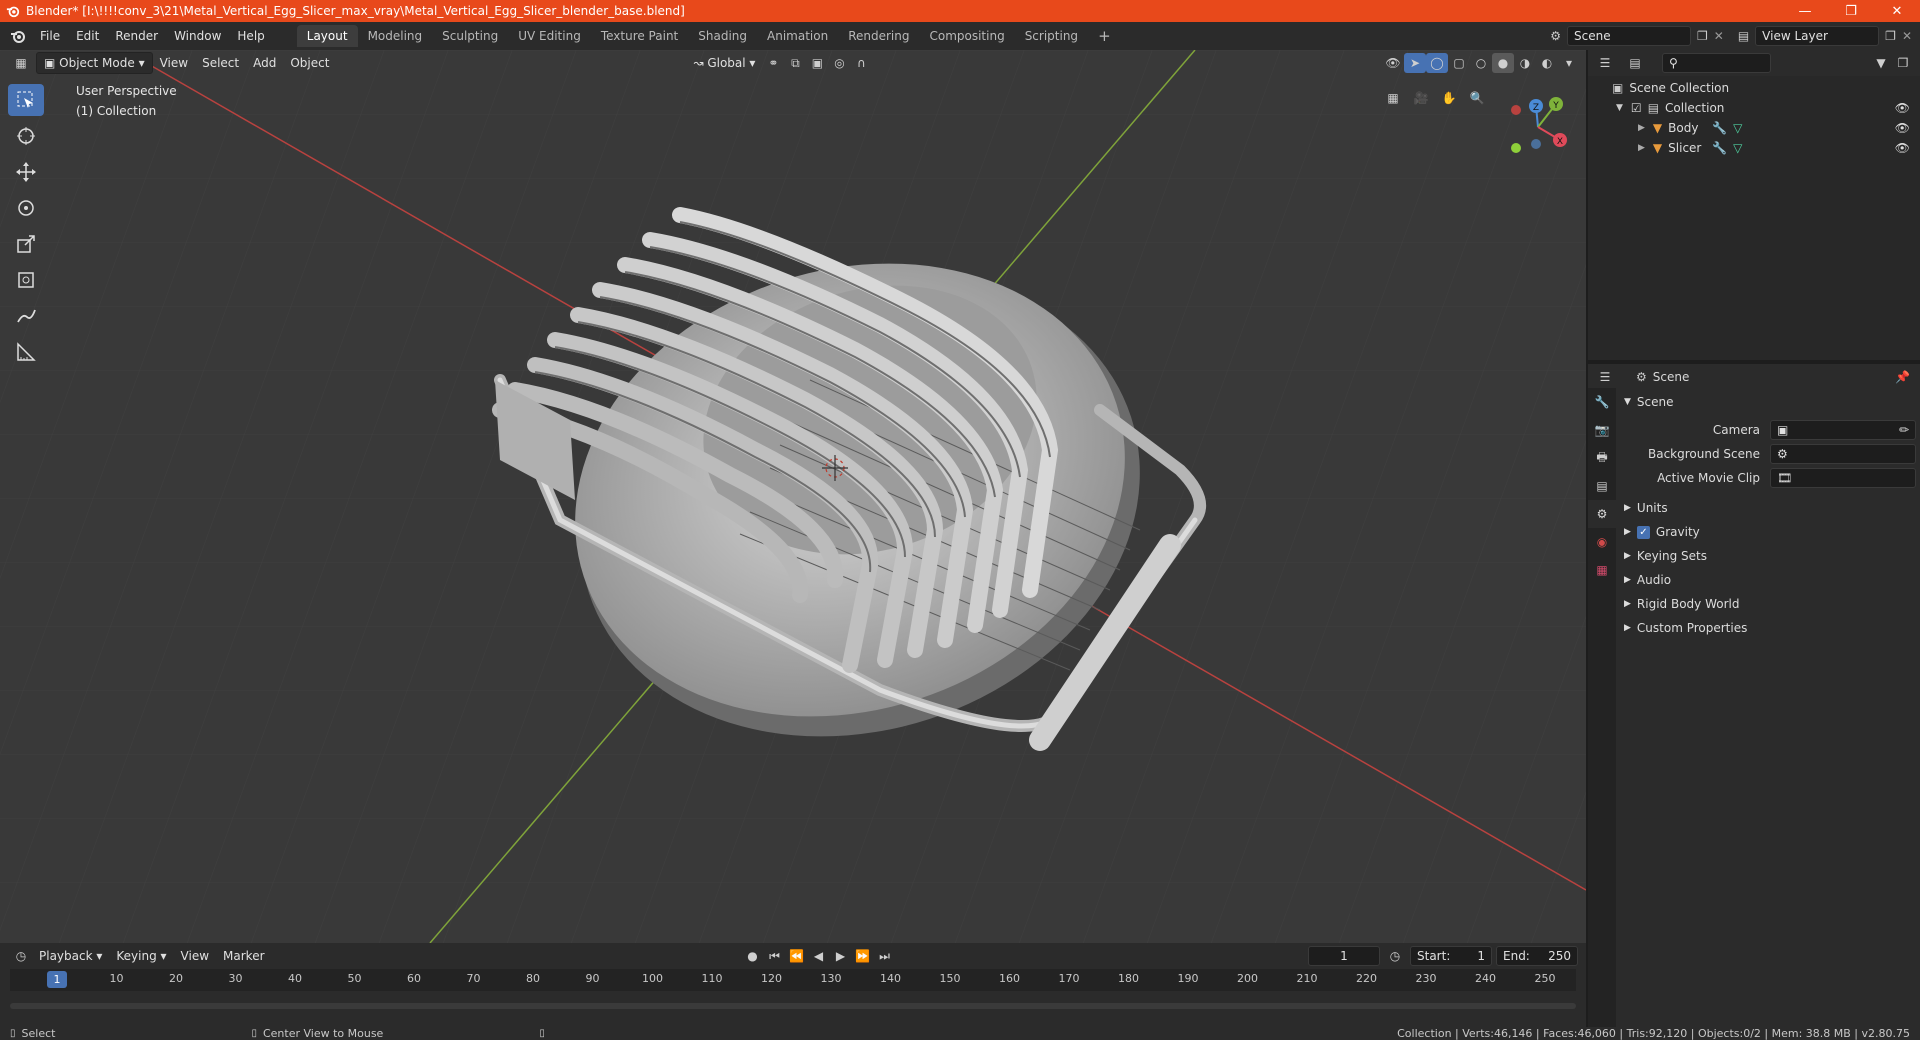 Image resolution: width=1920 pixels, height=1040 pixels. I want to click on tab-uv-editing: UV Editing, so click(549, 36).